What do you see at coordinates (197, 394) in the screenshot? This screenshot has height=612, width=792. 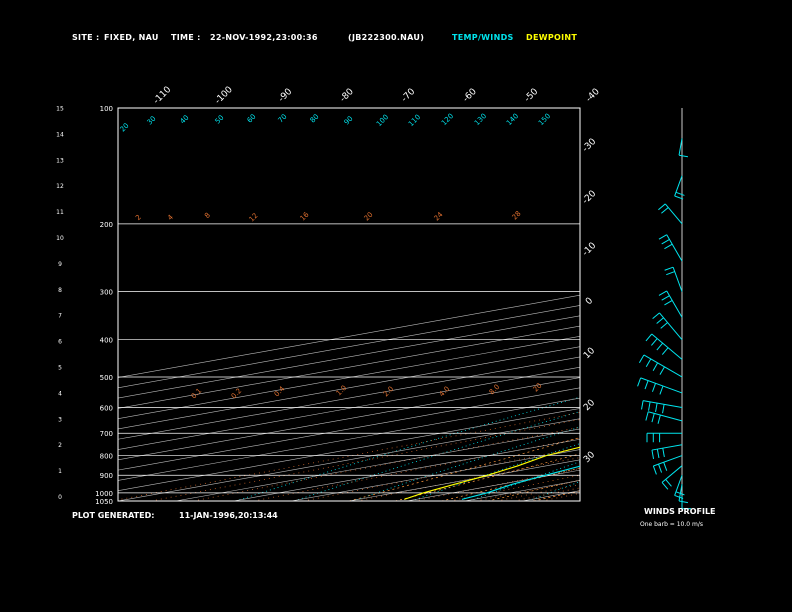 I see `mixing-ratio-label: 0.1` at bounding box center [197, 394].